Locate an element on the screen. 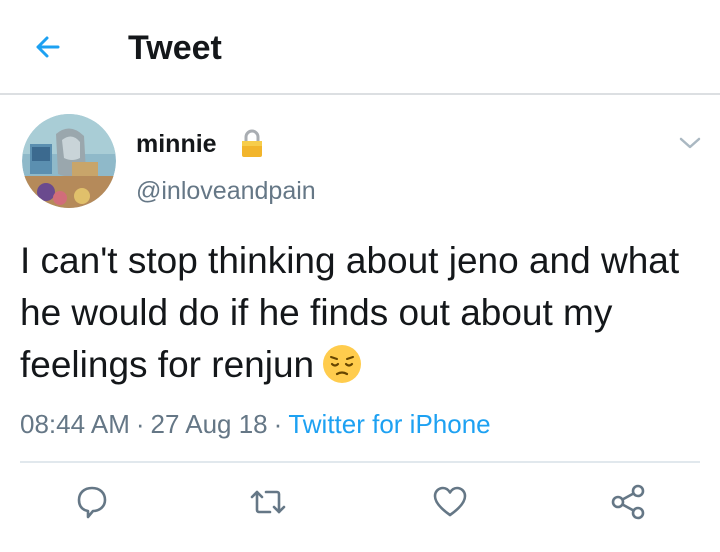  avatar is located at coordinates (69, 161).